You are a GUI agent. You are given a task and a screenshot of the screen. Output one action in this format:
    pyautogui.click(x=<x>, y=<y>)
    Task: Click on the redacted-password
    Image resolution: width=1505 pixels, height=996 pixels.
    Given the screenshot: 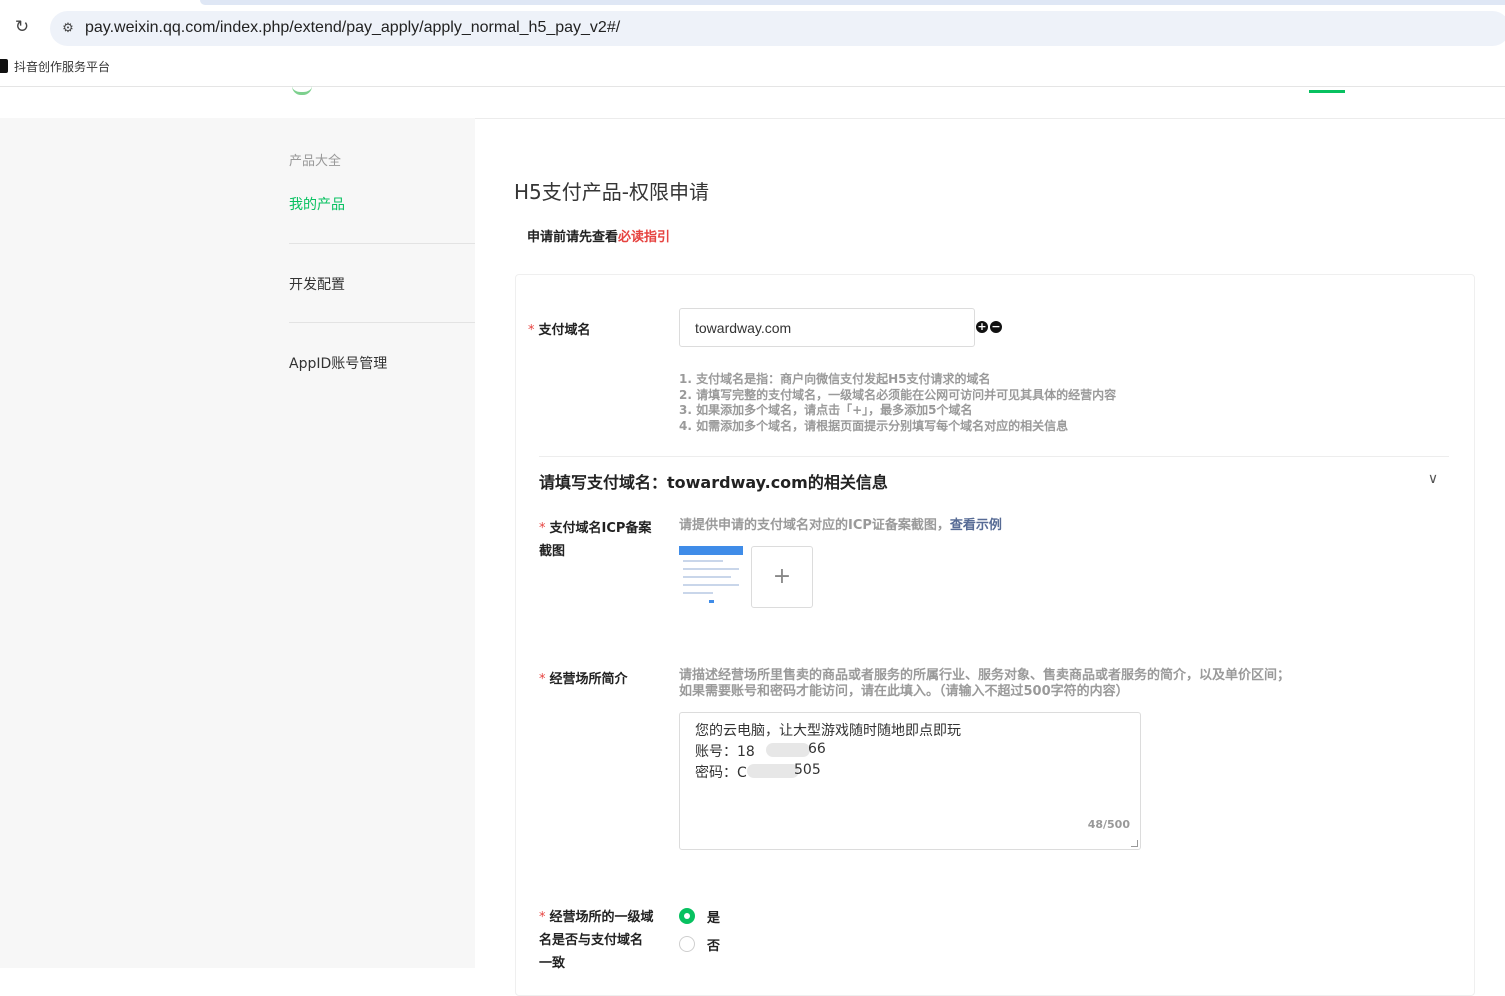 What is the action you would take?
    pyautogui.click(x=773, y=771)
    